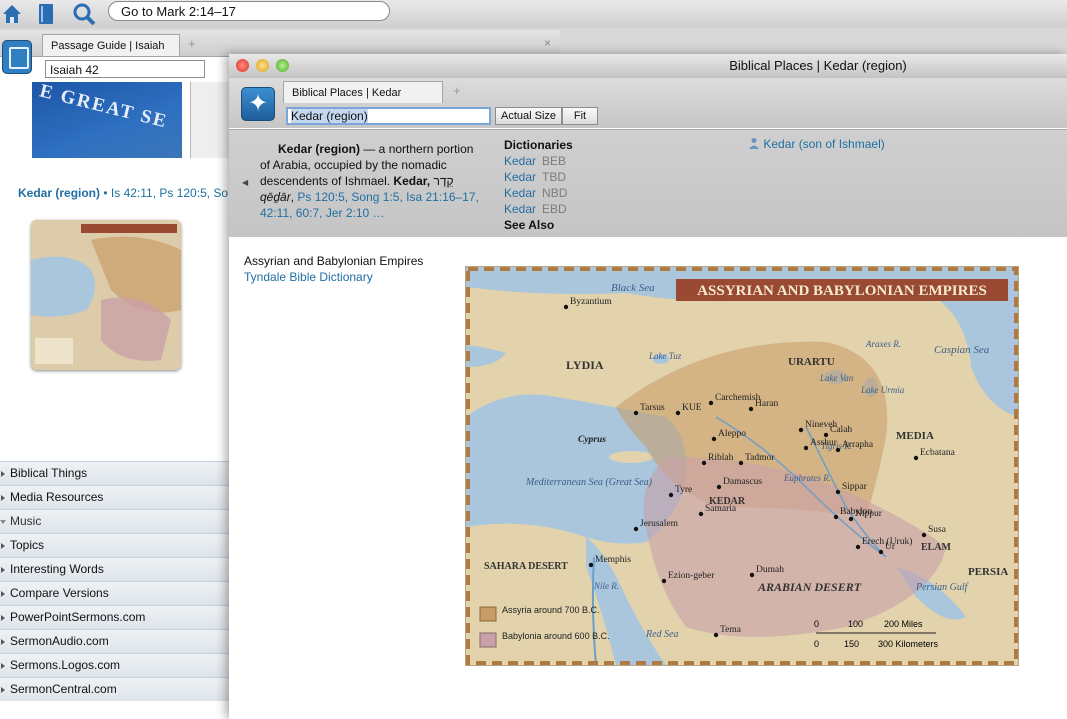 The image size is (1067, 719). Describe the element at coordinates (245, 182) in the screenshot. I see `collapse-arrow-icon: ◀` at that location.